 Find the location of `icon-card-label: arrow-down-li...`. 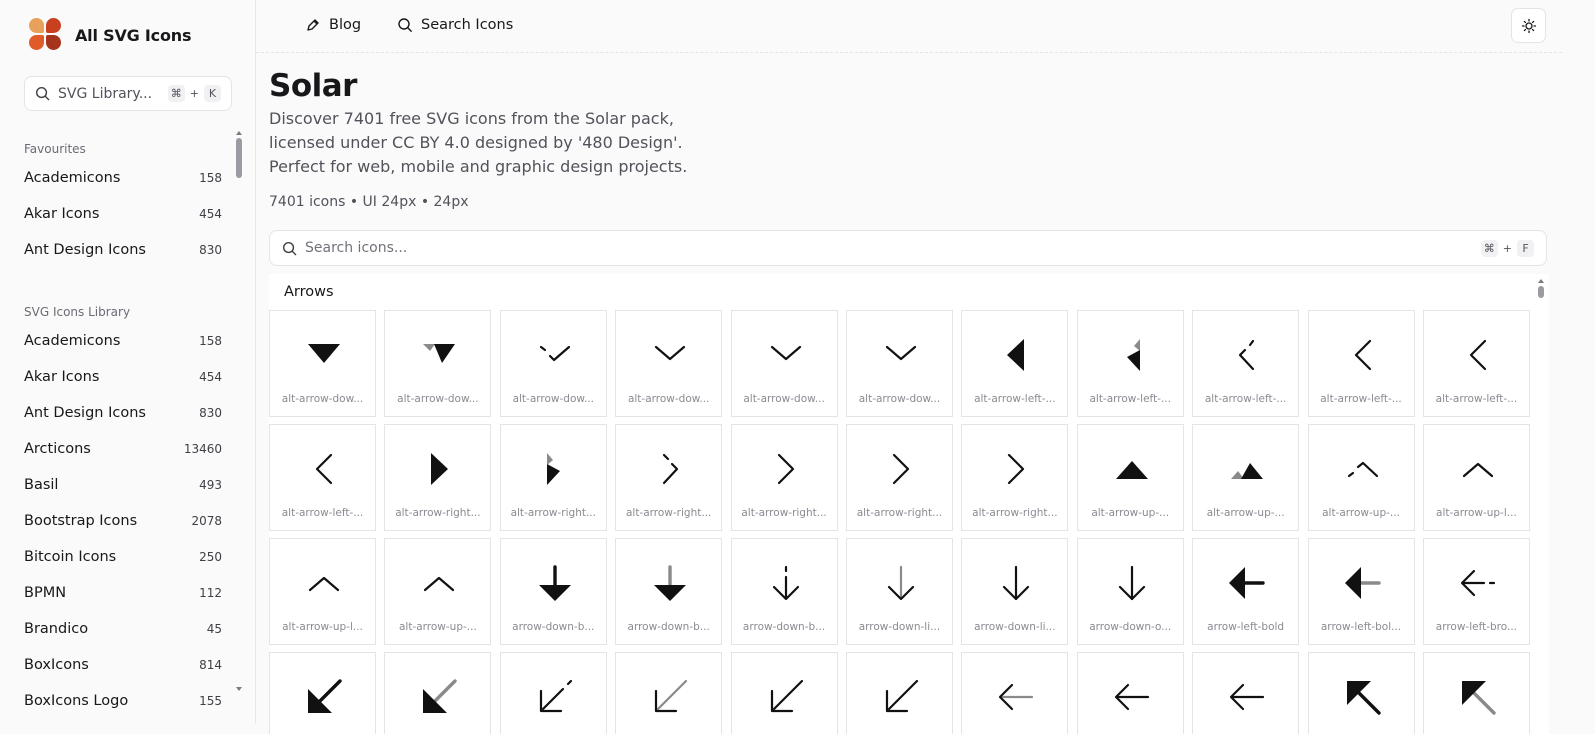

icon-card-label: arrow-down-li... is located at coordinates (899, 627).